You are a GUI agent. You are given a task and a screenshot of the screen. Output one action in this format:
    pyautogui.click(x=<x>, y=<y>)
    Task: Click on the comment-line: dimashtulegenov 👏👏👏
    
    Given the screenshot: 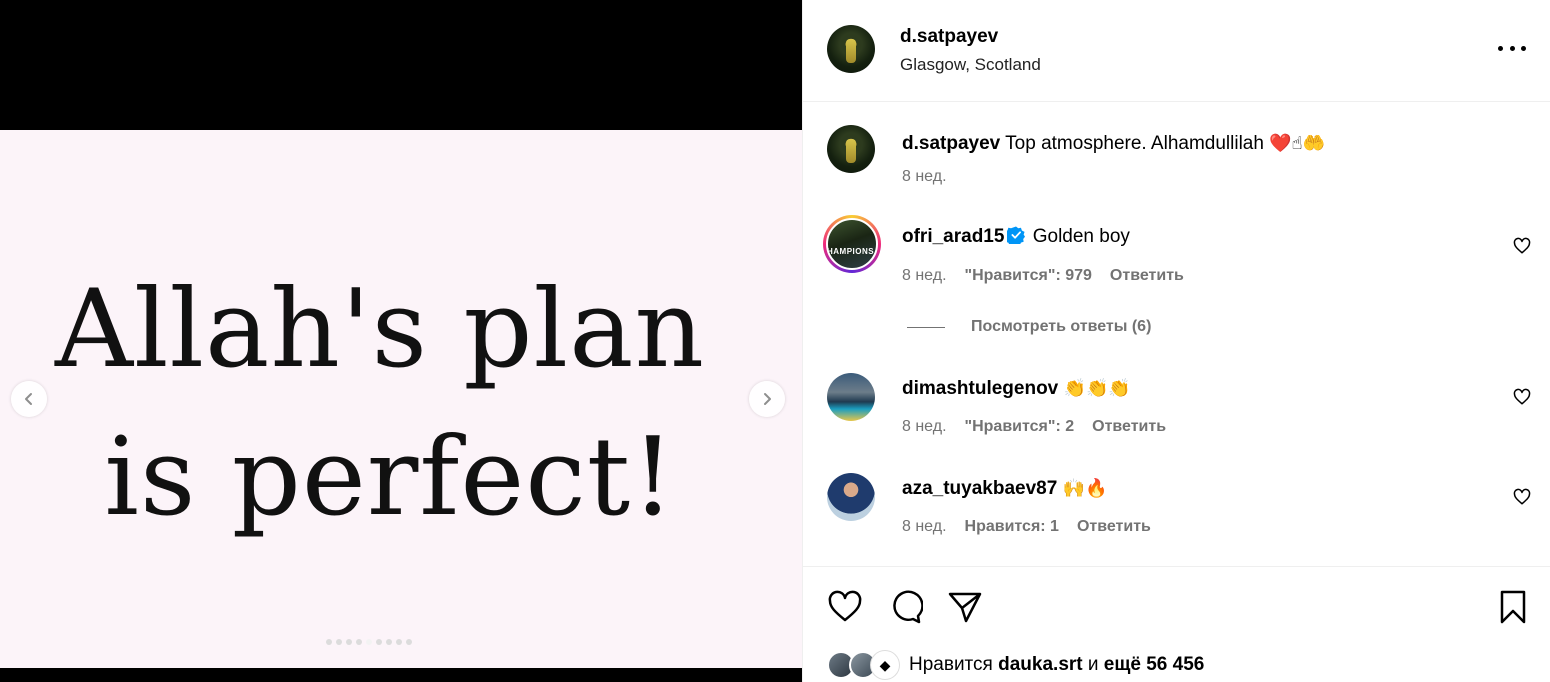 What is the action you would take?
    pyautogui.click(x=1016, y=389)
    